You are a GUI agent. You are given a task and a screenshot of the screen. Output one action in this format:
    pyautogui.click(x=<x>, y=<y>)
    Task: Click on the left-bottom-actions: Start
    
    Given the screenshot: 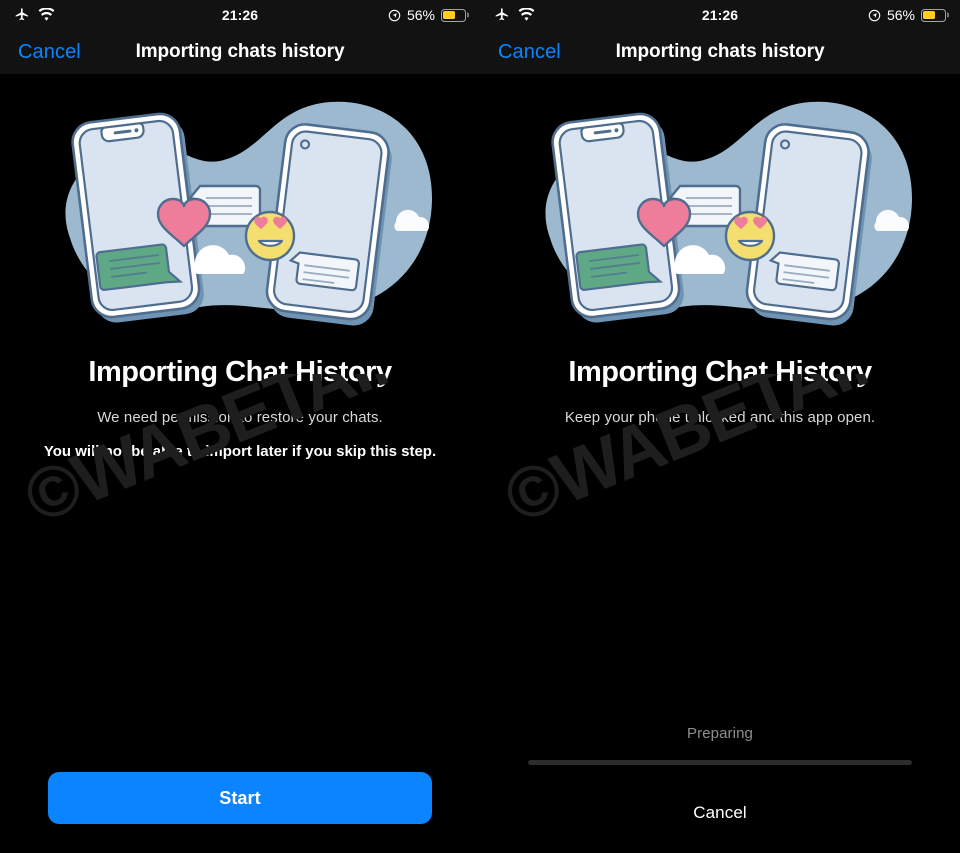 What is the action you would take?
    pyautogui.click(x=240, y=812)
    